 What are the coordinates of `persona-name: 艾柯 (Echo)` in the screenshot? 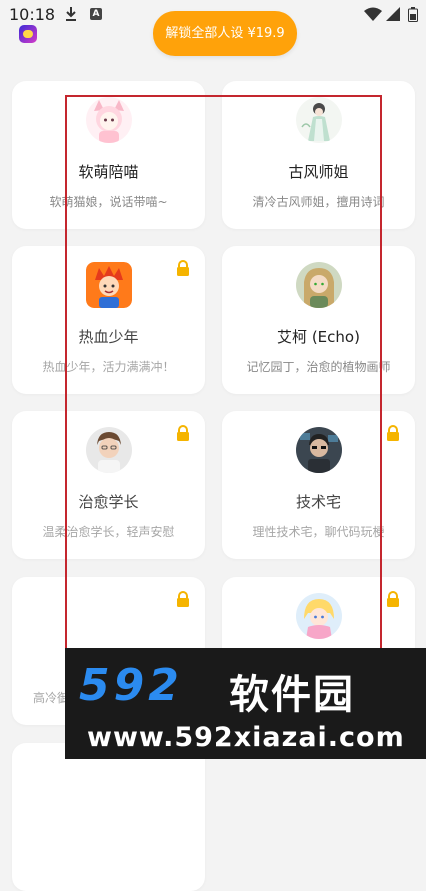 It's located at (318, 337).